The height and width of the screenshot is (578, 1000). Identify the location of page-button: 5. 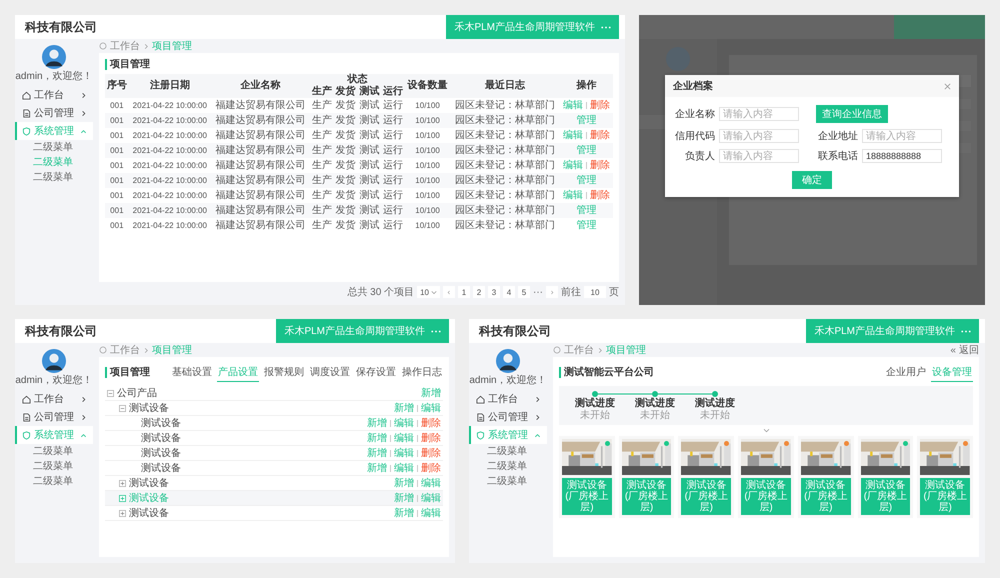
(524, 292).